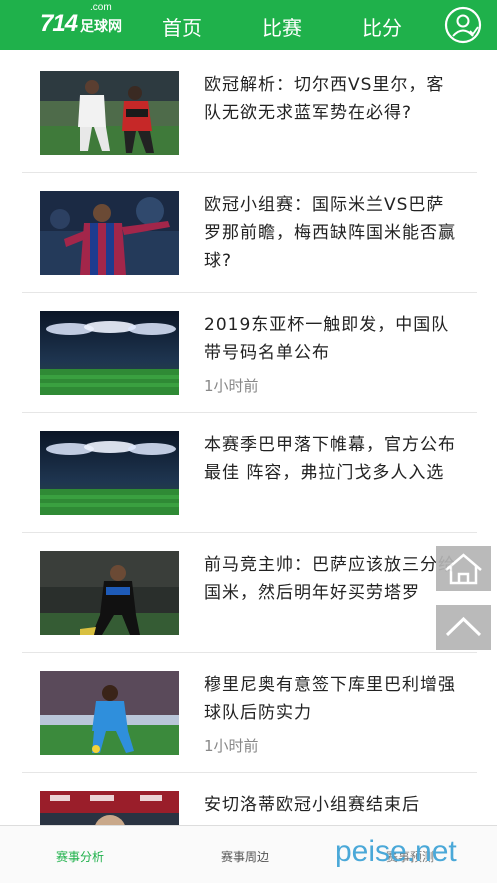 This screenshot has width=497, height=883. I want to click on article-title: 前马竞主帅：巴萨应该放三分给国米，然后明年好买劳塔罗, so click(330, 579).